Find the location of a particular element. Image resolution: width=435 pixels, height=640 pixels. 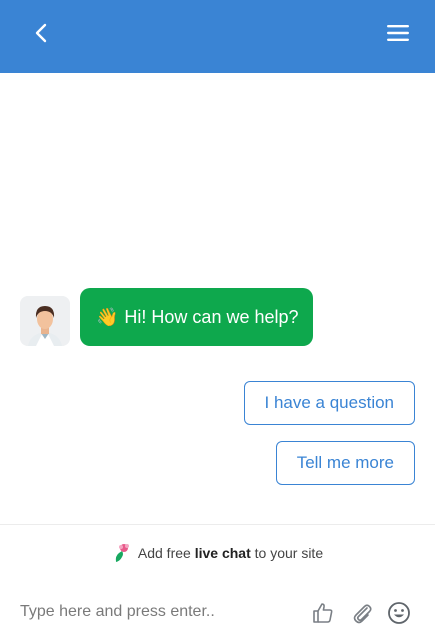

agent-avatar is located at coordinates (45, 321).